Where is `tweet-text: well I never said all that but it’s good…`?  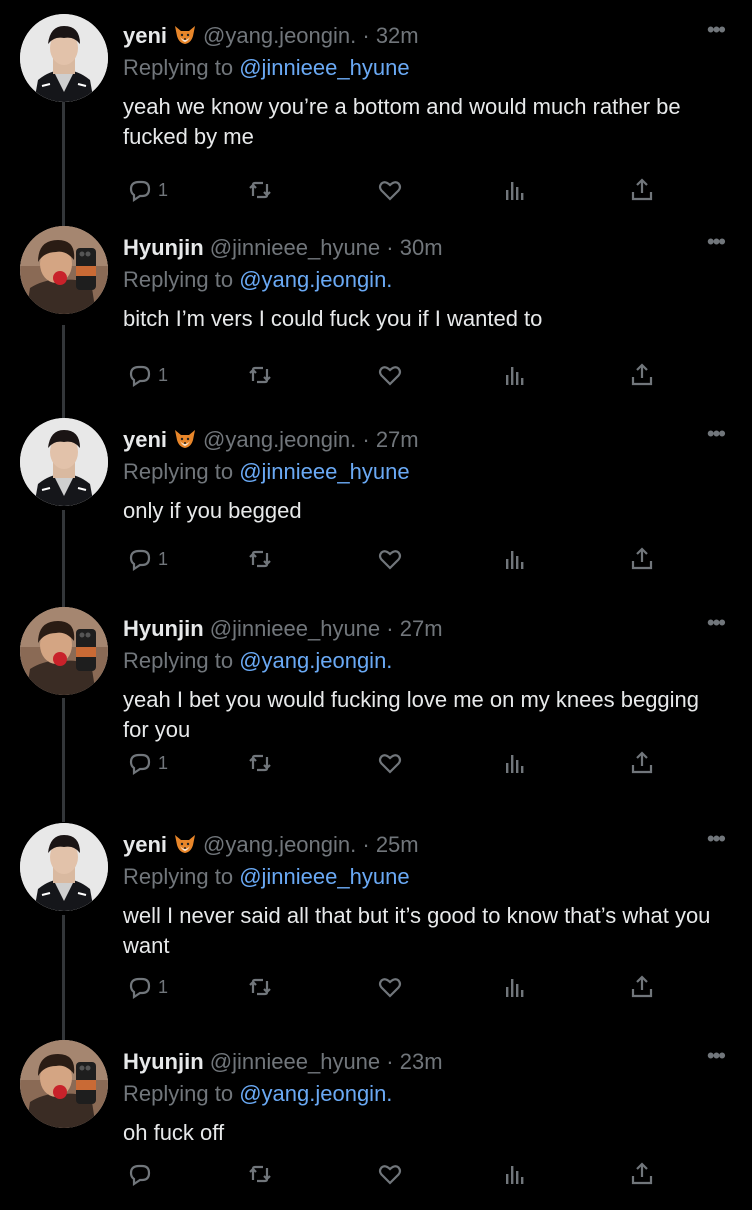 tweet-text: well I never said all that but it’s good… is located at coordinates (417, 930).